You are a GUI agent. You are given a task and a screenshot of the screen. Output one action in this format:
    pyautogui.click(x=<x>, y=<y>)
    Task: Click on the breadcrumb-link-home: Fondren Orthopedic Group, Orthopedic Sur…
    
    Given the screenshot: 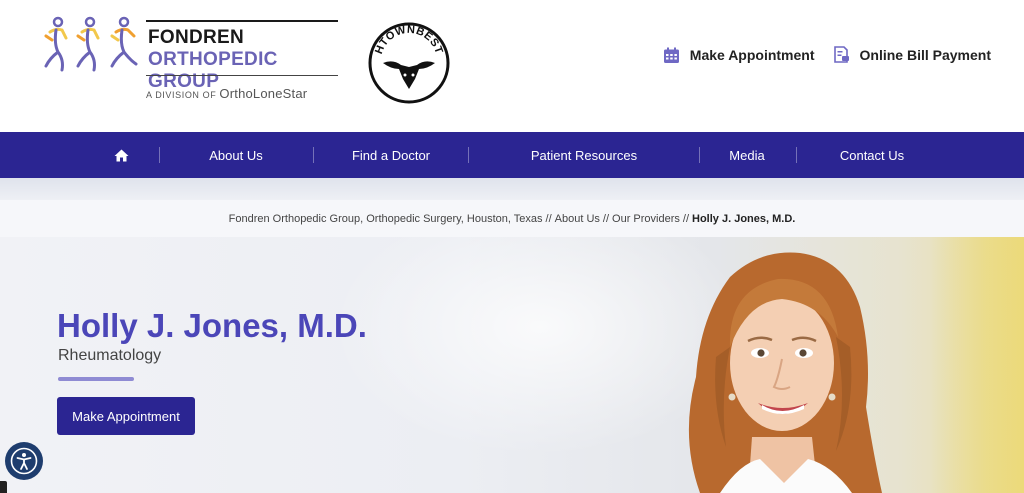 What is the action you would take?
    pyautogui.click(x=386, y=219)
    